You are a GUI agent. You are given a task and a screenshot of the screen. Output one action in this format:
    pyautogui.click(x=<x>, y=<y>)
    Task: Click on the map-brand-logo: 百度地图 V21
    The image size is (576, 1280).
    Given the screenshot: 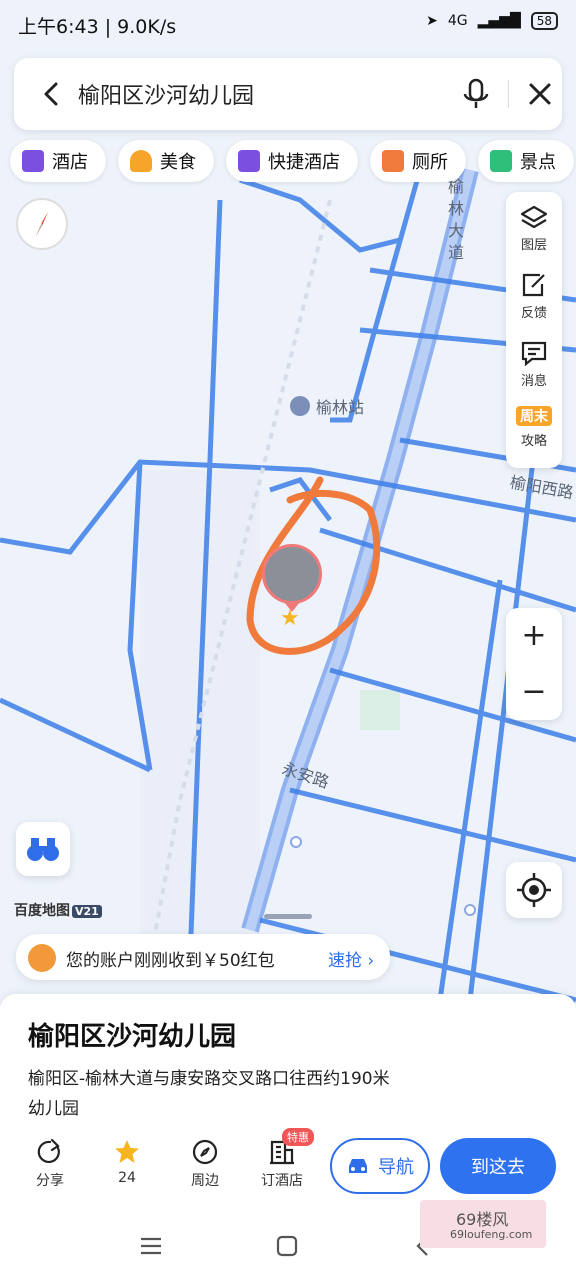 What is the action you would take?
    pyautogui.click(x=58, y=910)
    